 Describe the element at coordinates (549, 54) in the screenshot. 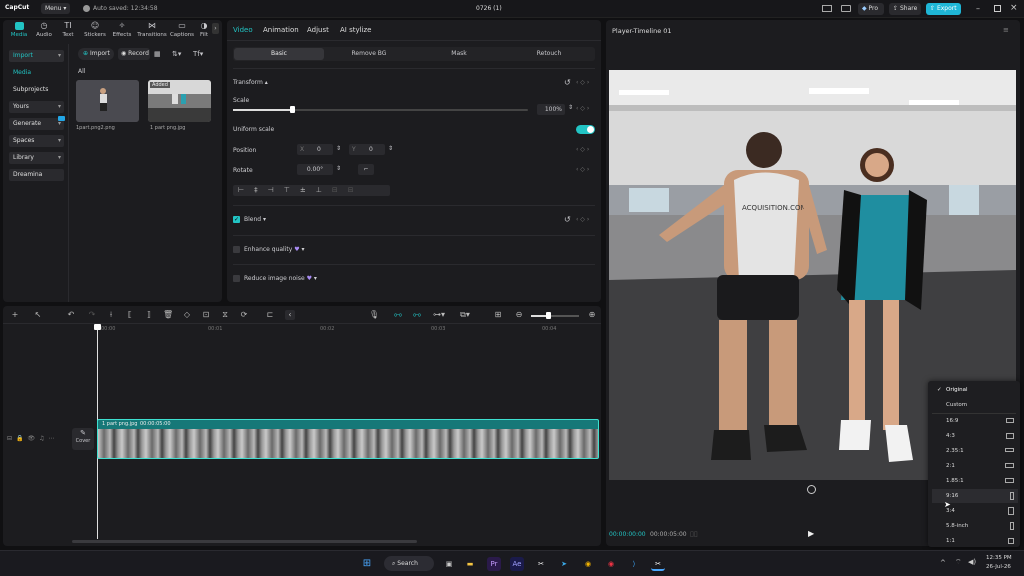

I see `subtab-retouch: Retouch` at that location.